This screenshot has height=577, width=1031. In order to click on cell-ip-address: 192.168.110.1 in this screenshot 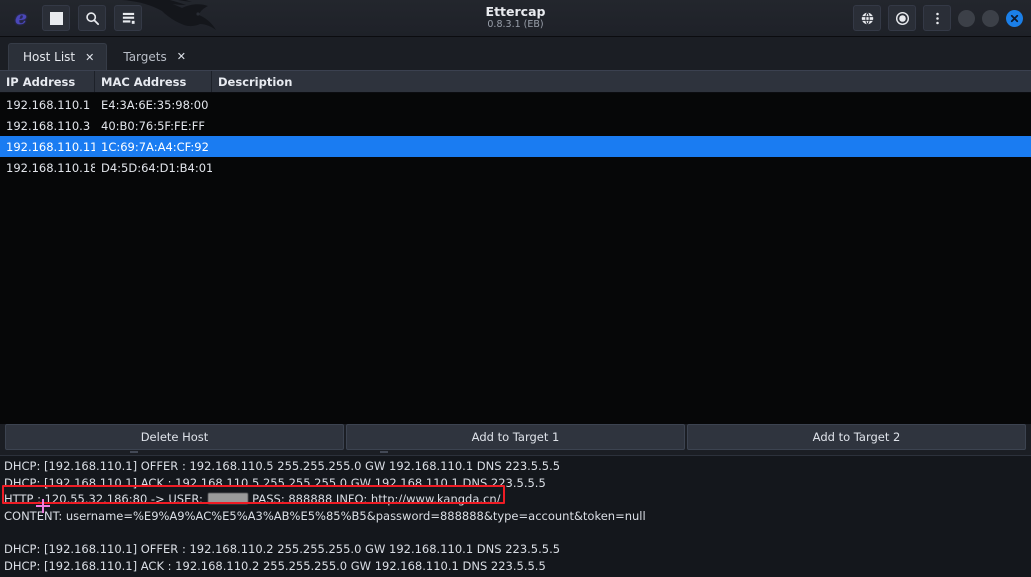, I will do `click(48, 104)`.